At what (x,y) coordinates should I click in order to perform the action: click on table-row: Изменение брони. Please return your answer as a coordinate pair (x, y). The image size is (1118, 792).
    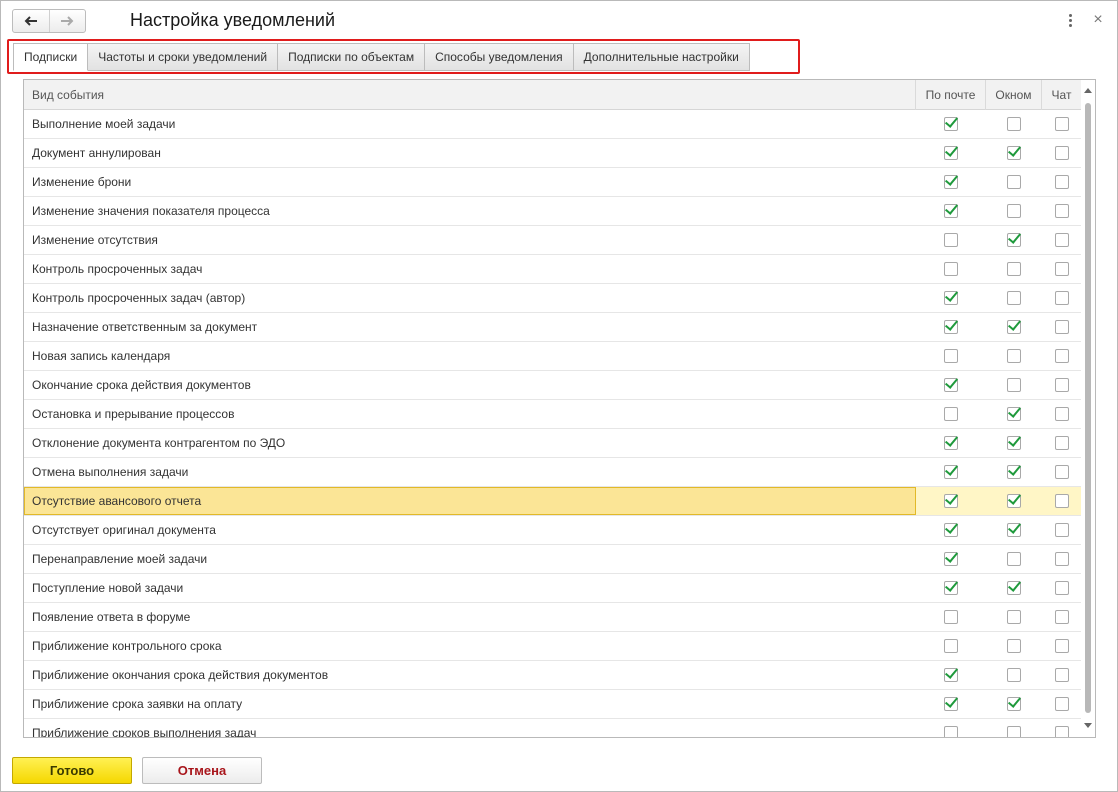
    Looking at the image, I should click on (552, 182).